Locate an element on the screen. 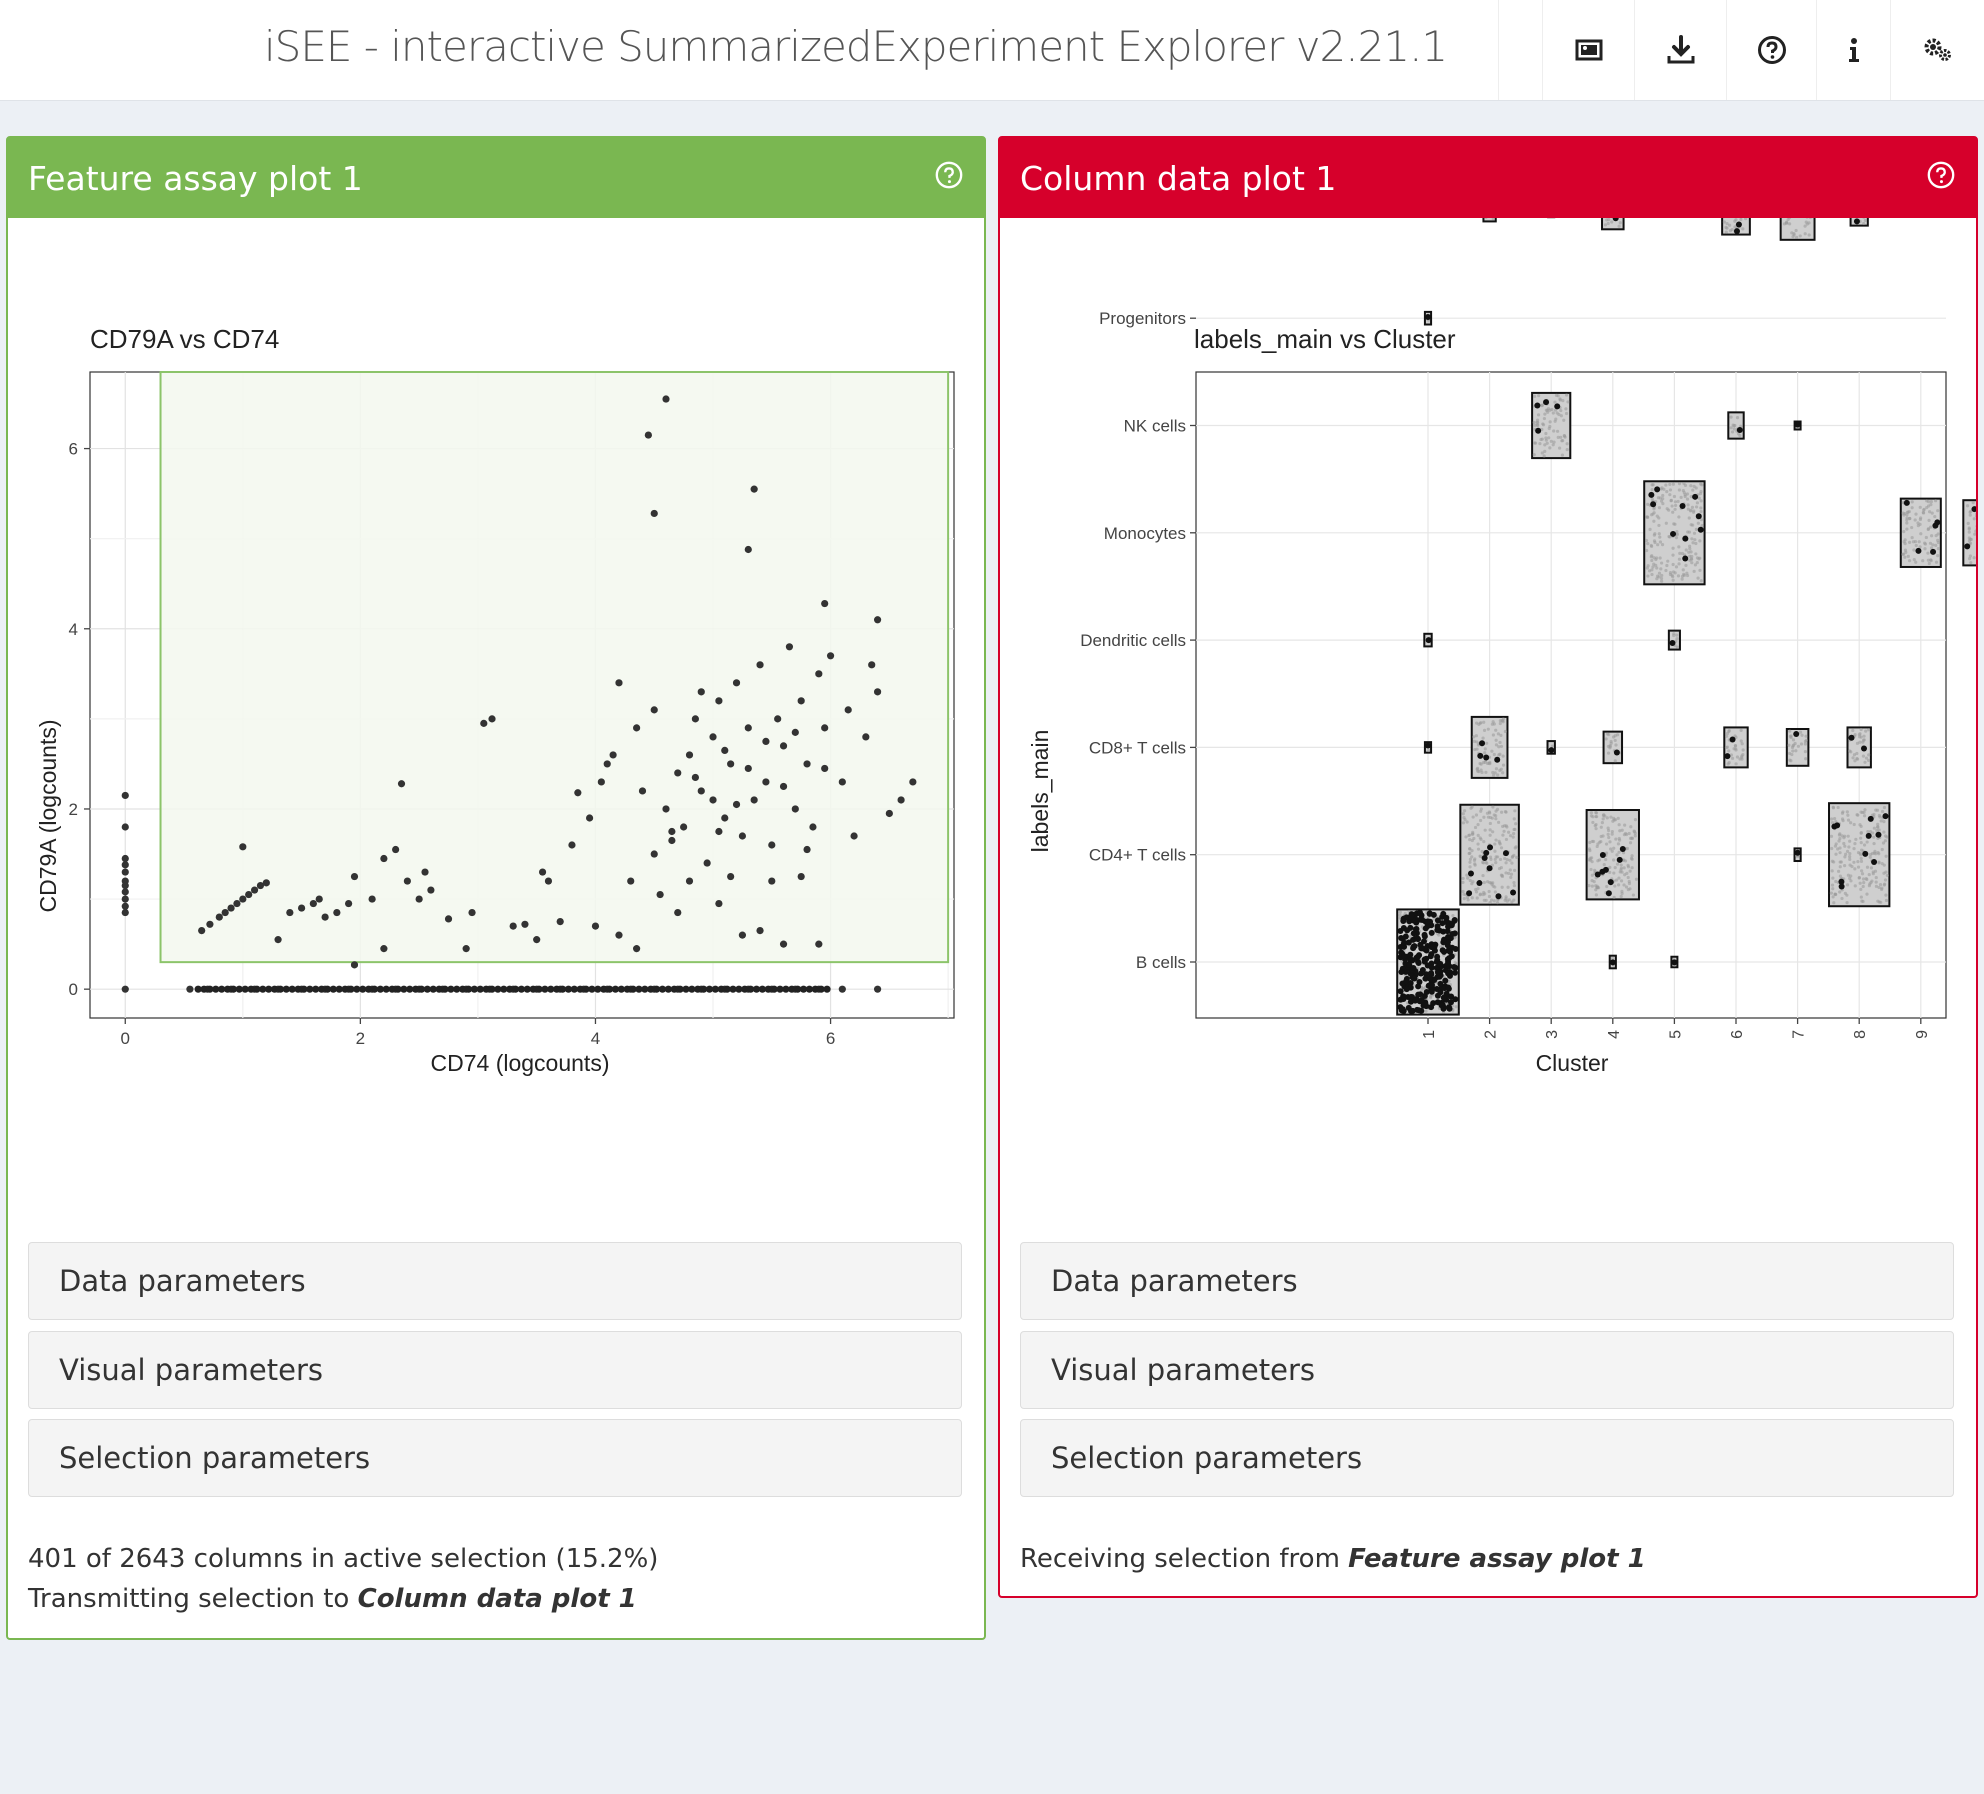 The width and height of the screenshot is (1984, 1794). settings-button is located at coordinates (1937, 50).